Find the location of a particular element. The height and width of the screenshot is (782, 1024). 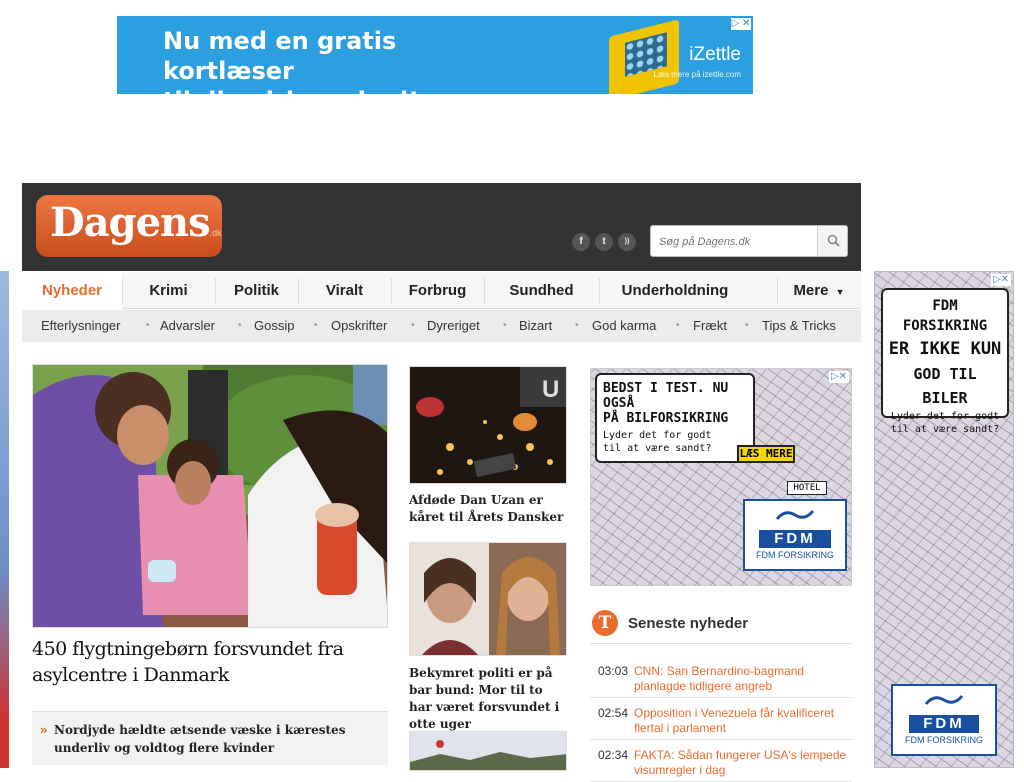

ad-headline-1: BEDST I TEST. NU OGSÅ is located at coordinates (666, 396).